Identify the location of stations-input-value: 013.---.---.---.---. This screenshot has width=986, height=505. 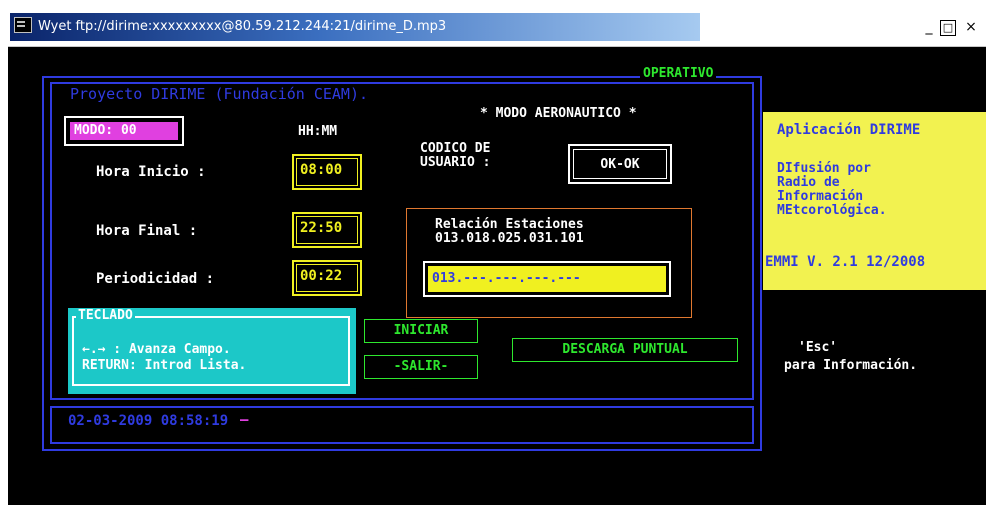
(547, 279).